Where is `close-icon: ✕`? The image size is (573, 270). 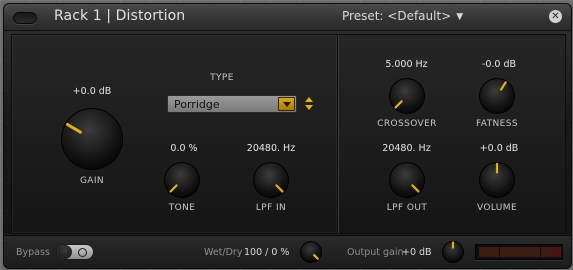
close-icon: ✕ is located at coordinates (555, 16).